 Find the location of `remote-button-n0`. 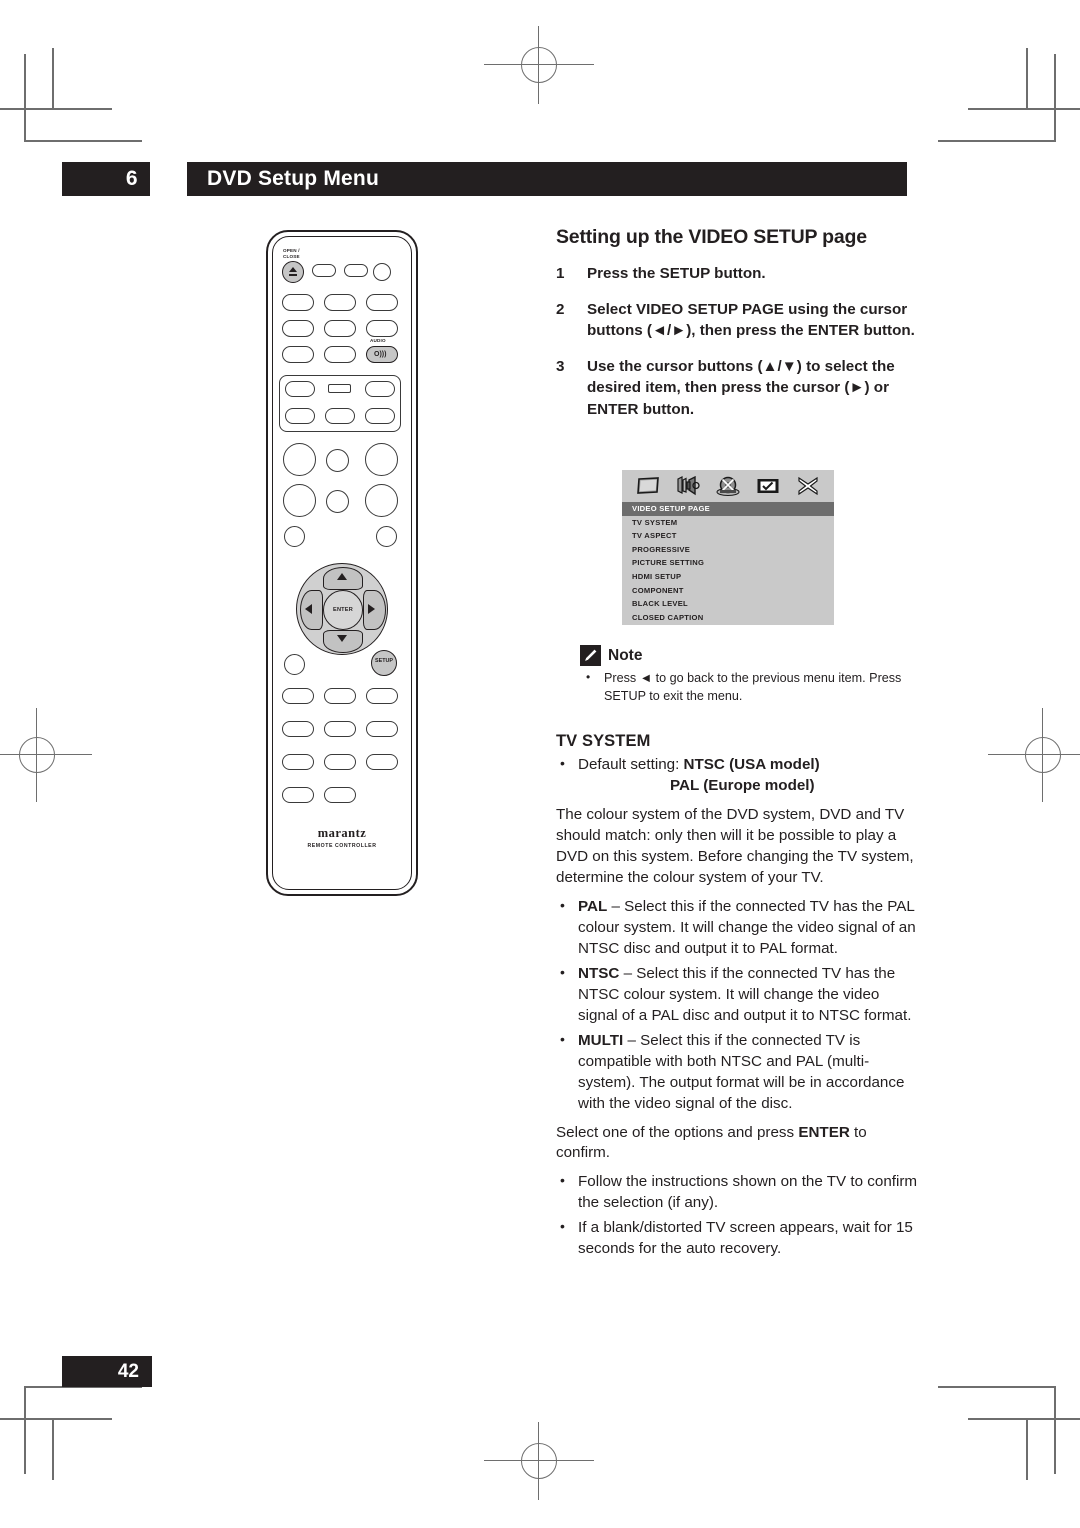

remote-button-n0 is located at coordinates (340, 795).